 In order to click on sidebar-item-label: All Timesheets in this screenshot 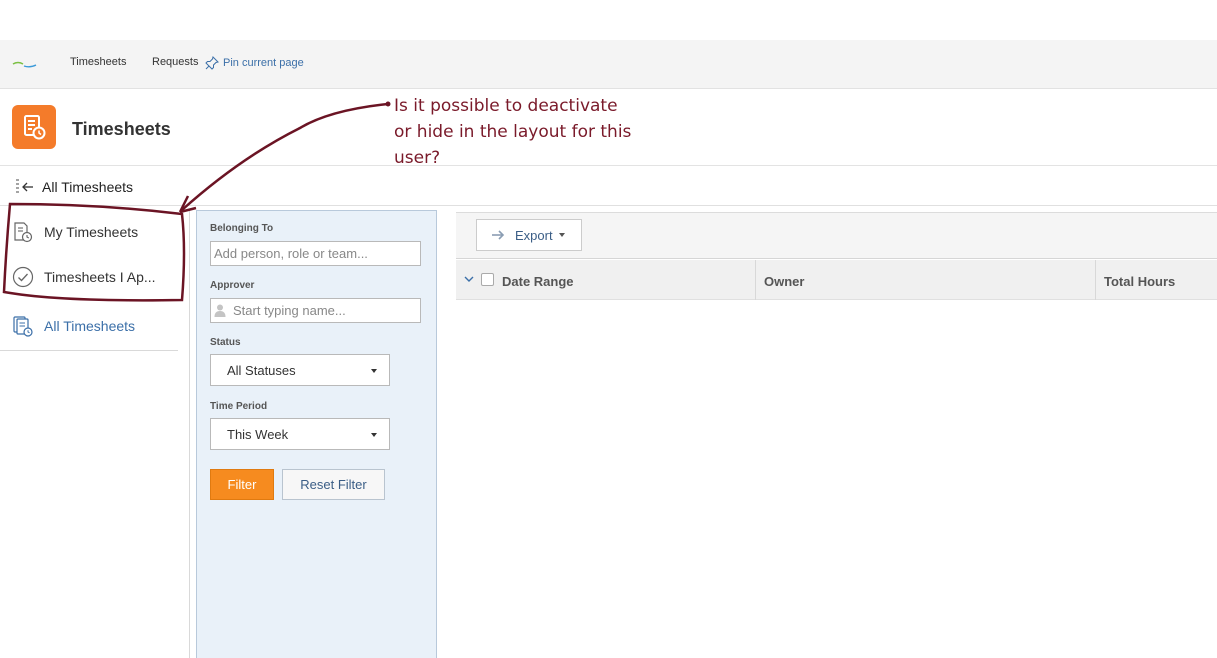, I will do `click(90, 326)`.